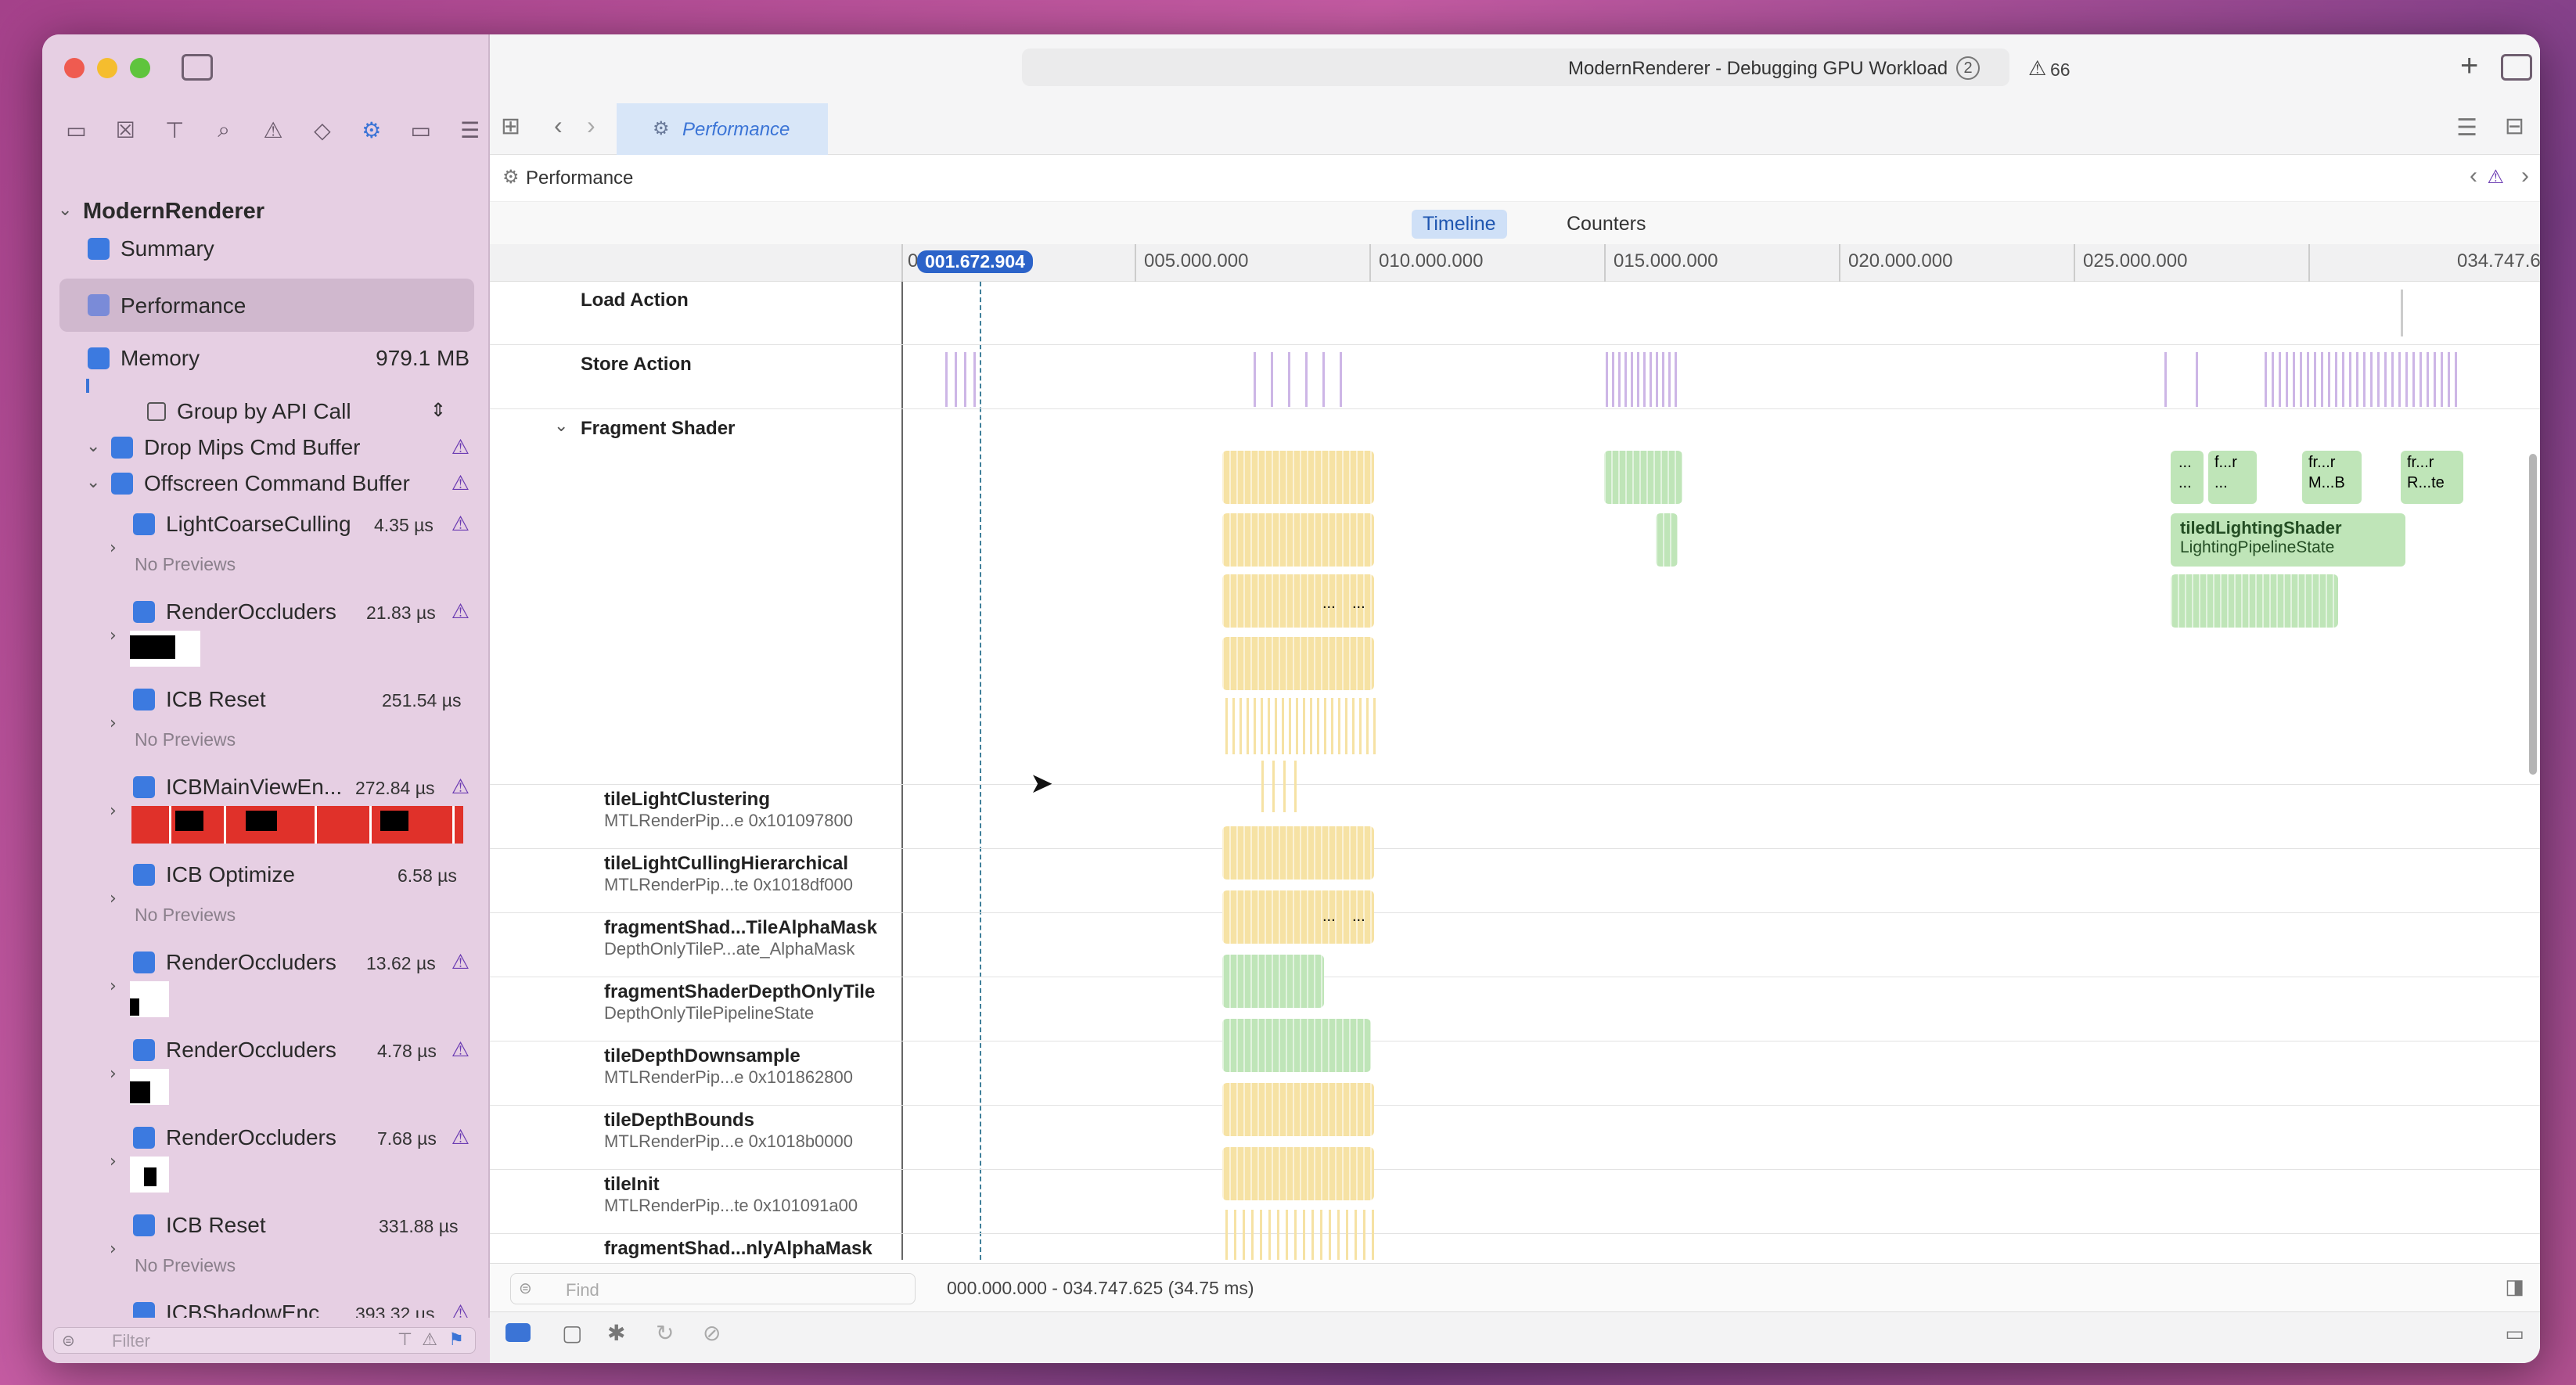 Image resolution: width=2576 pixels, height=1385 pixels. Describe the element at coordinates (265, 1340) in the screenshot. I see `filter-field: ⊜ Filter ⊤ ⚠ ⚑` at that location.